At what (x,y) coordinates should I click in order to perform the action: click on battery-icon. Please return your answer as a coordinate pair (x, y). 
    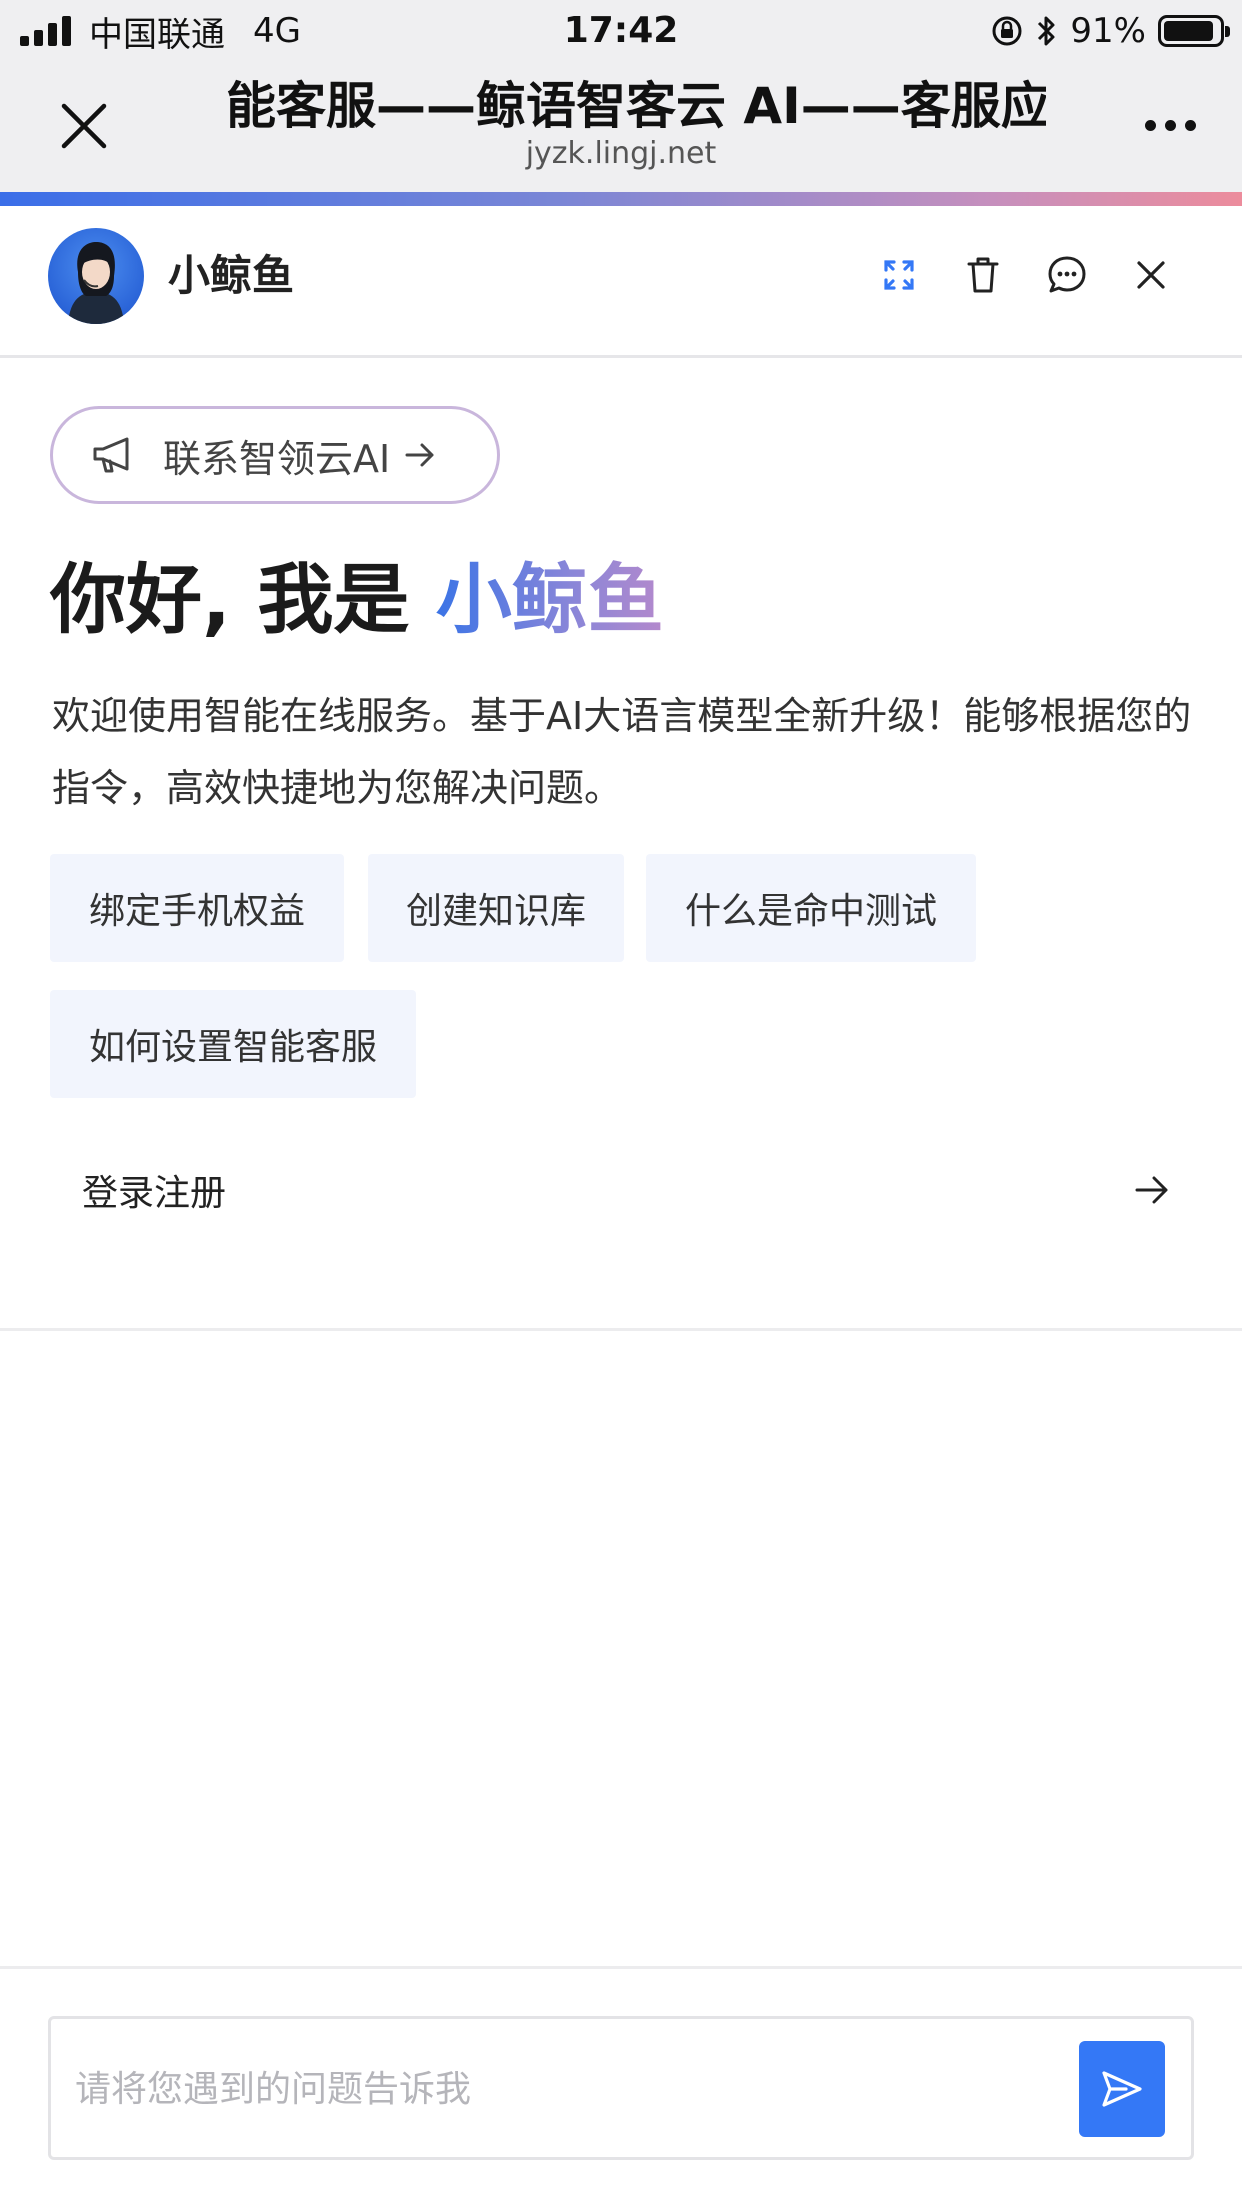
    Looking at the image, I should click on (1194, 31).